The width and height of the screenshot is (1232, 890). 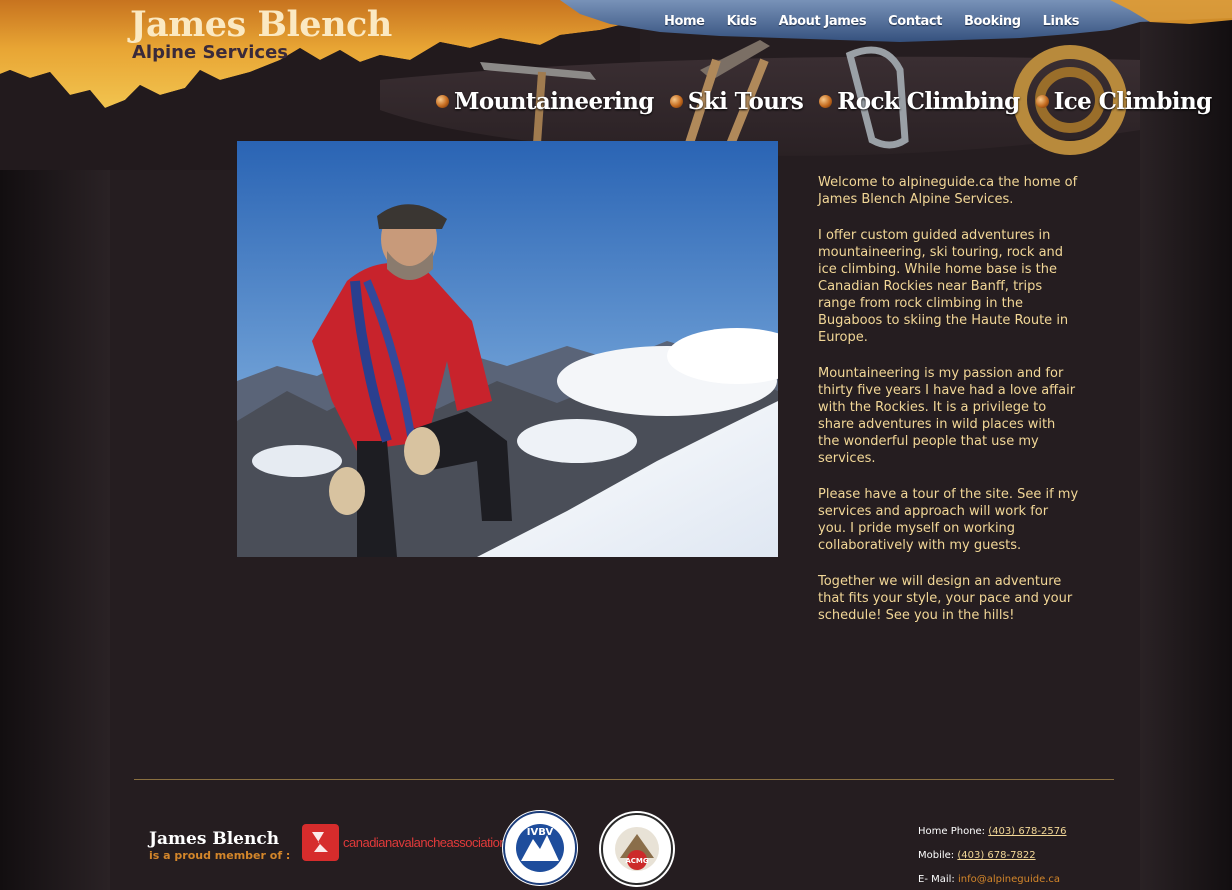 What do you see at coordinates (540, 848) in the screenshot?
I see `ivbv-badge-icon: IVBV` at bounding box center [540, 848].